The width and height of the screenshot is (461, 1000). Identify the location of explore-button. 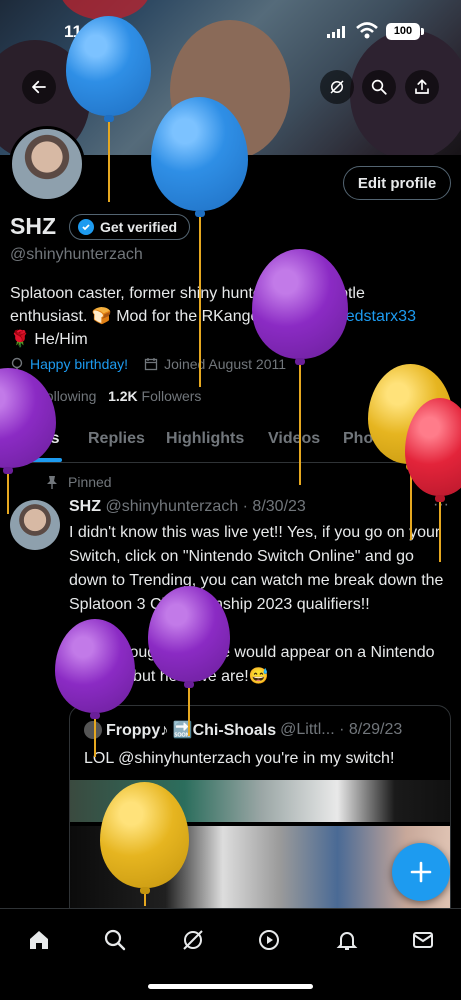
(337, 87).